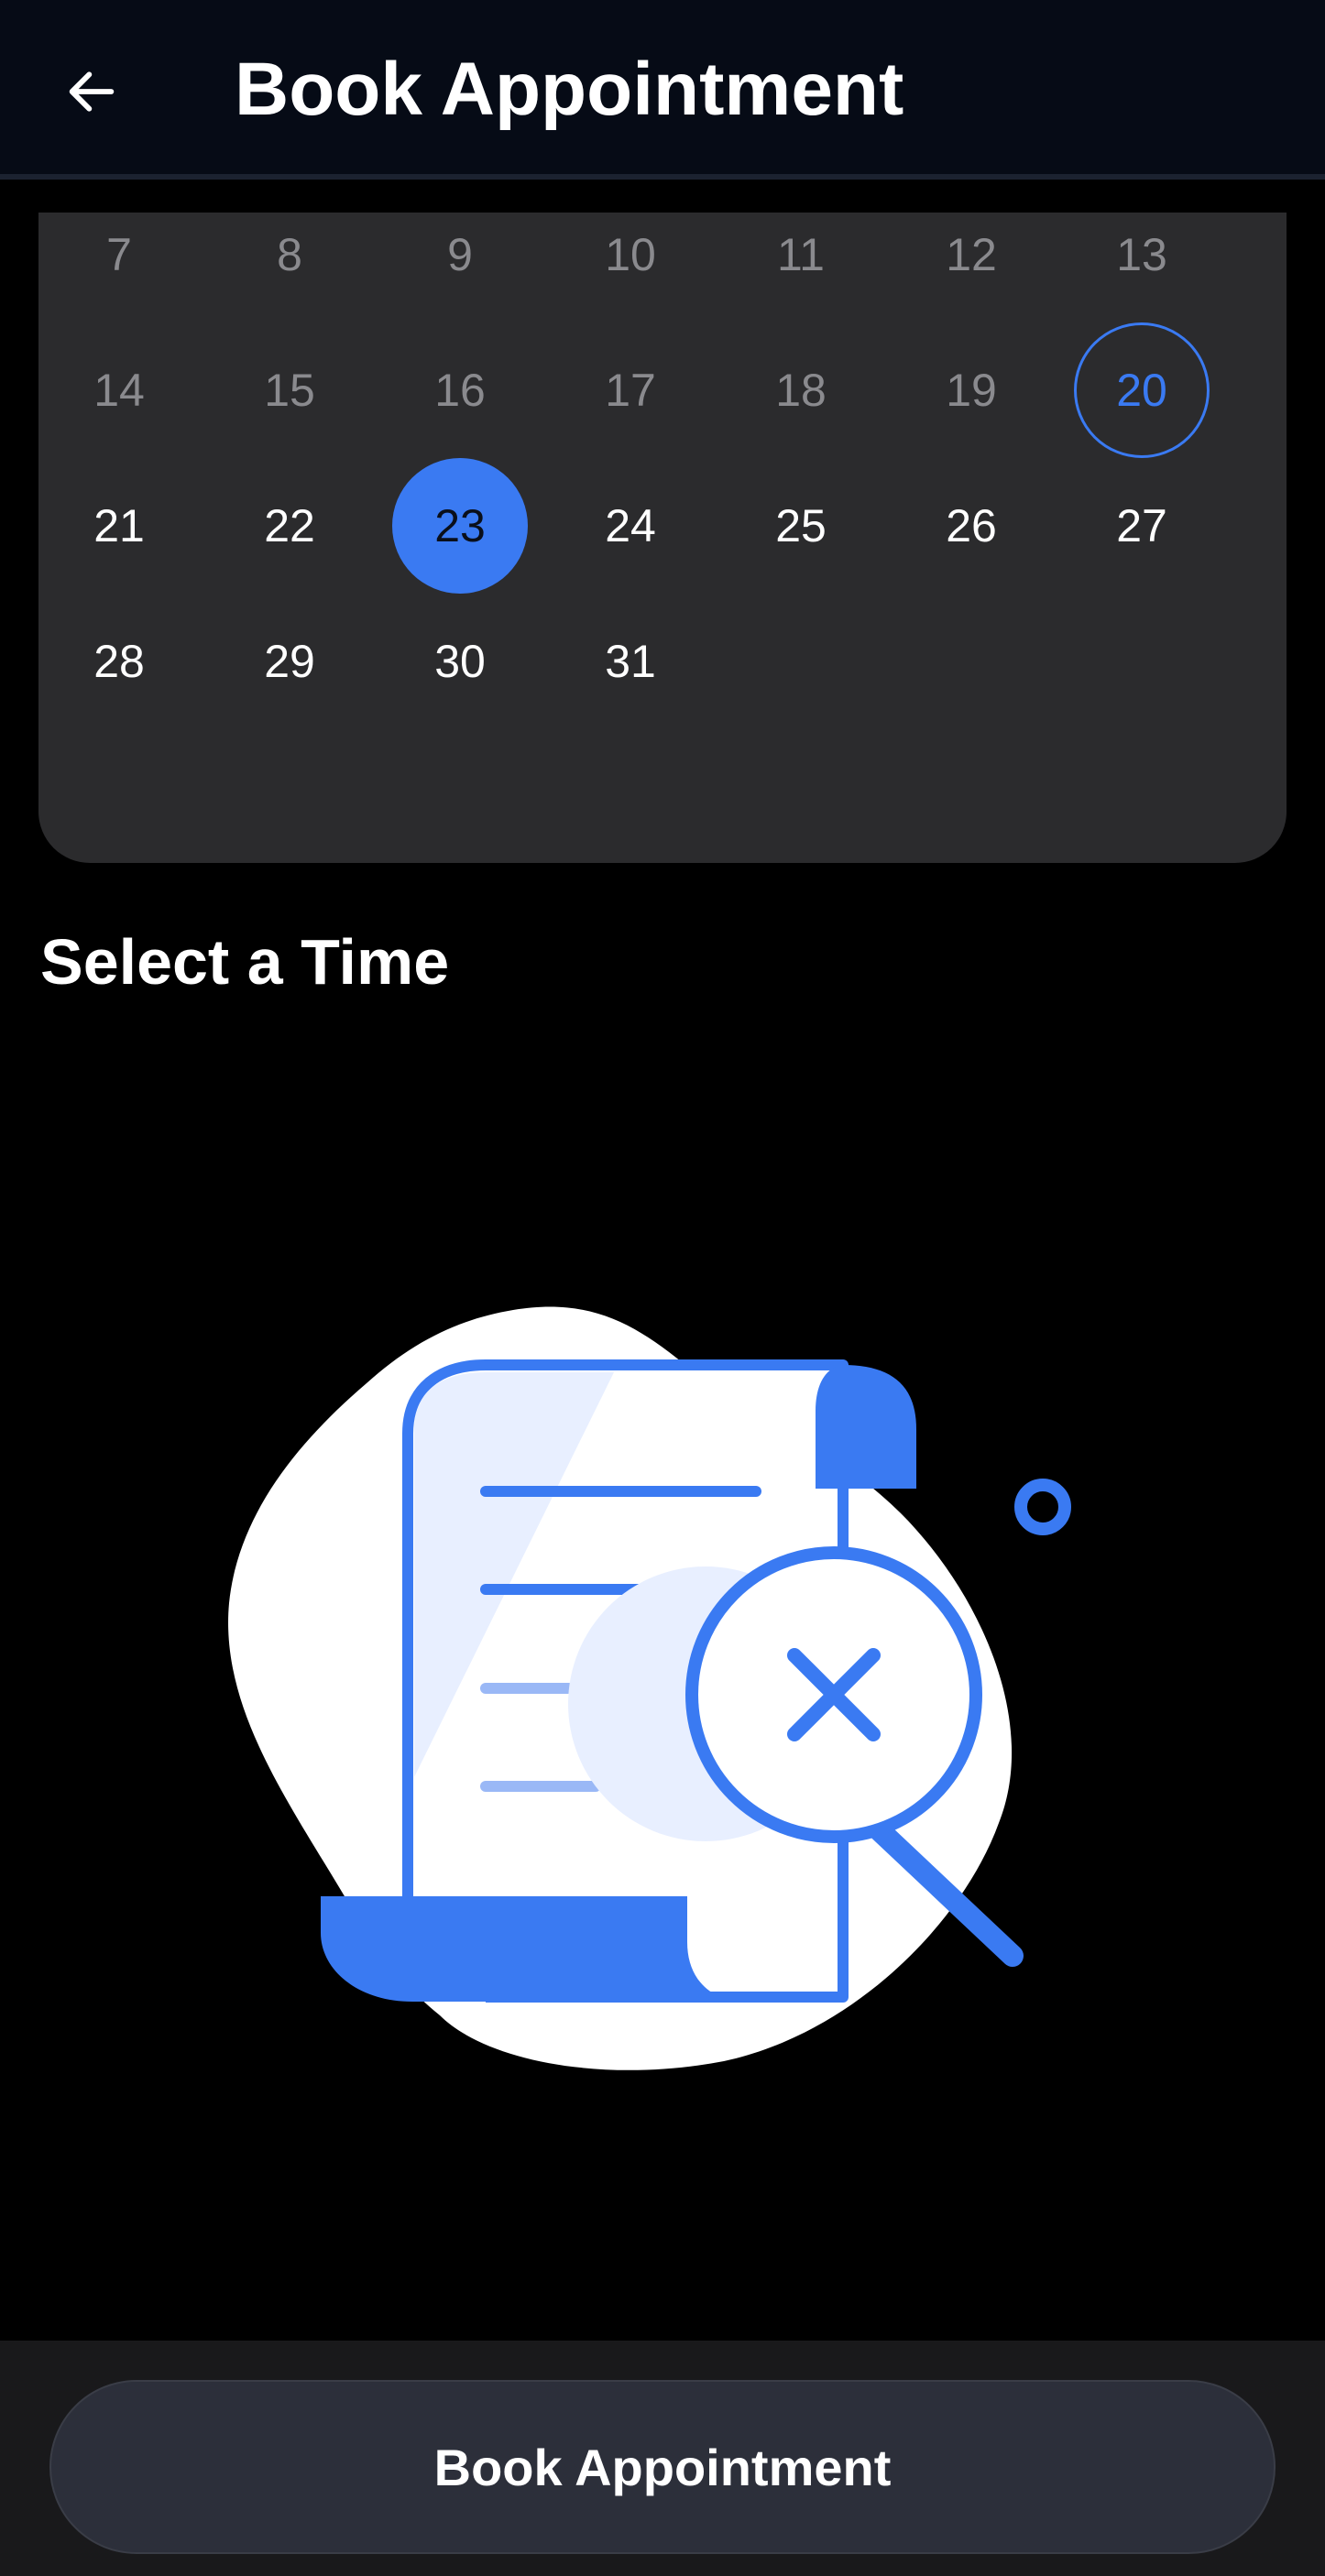 This screenshot has height=2576, width=1325. I want to click on page-title: Book Appointment, so click(569, 90).